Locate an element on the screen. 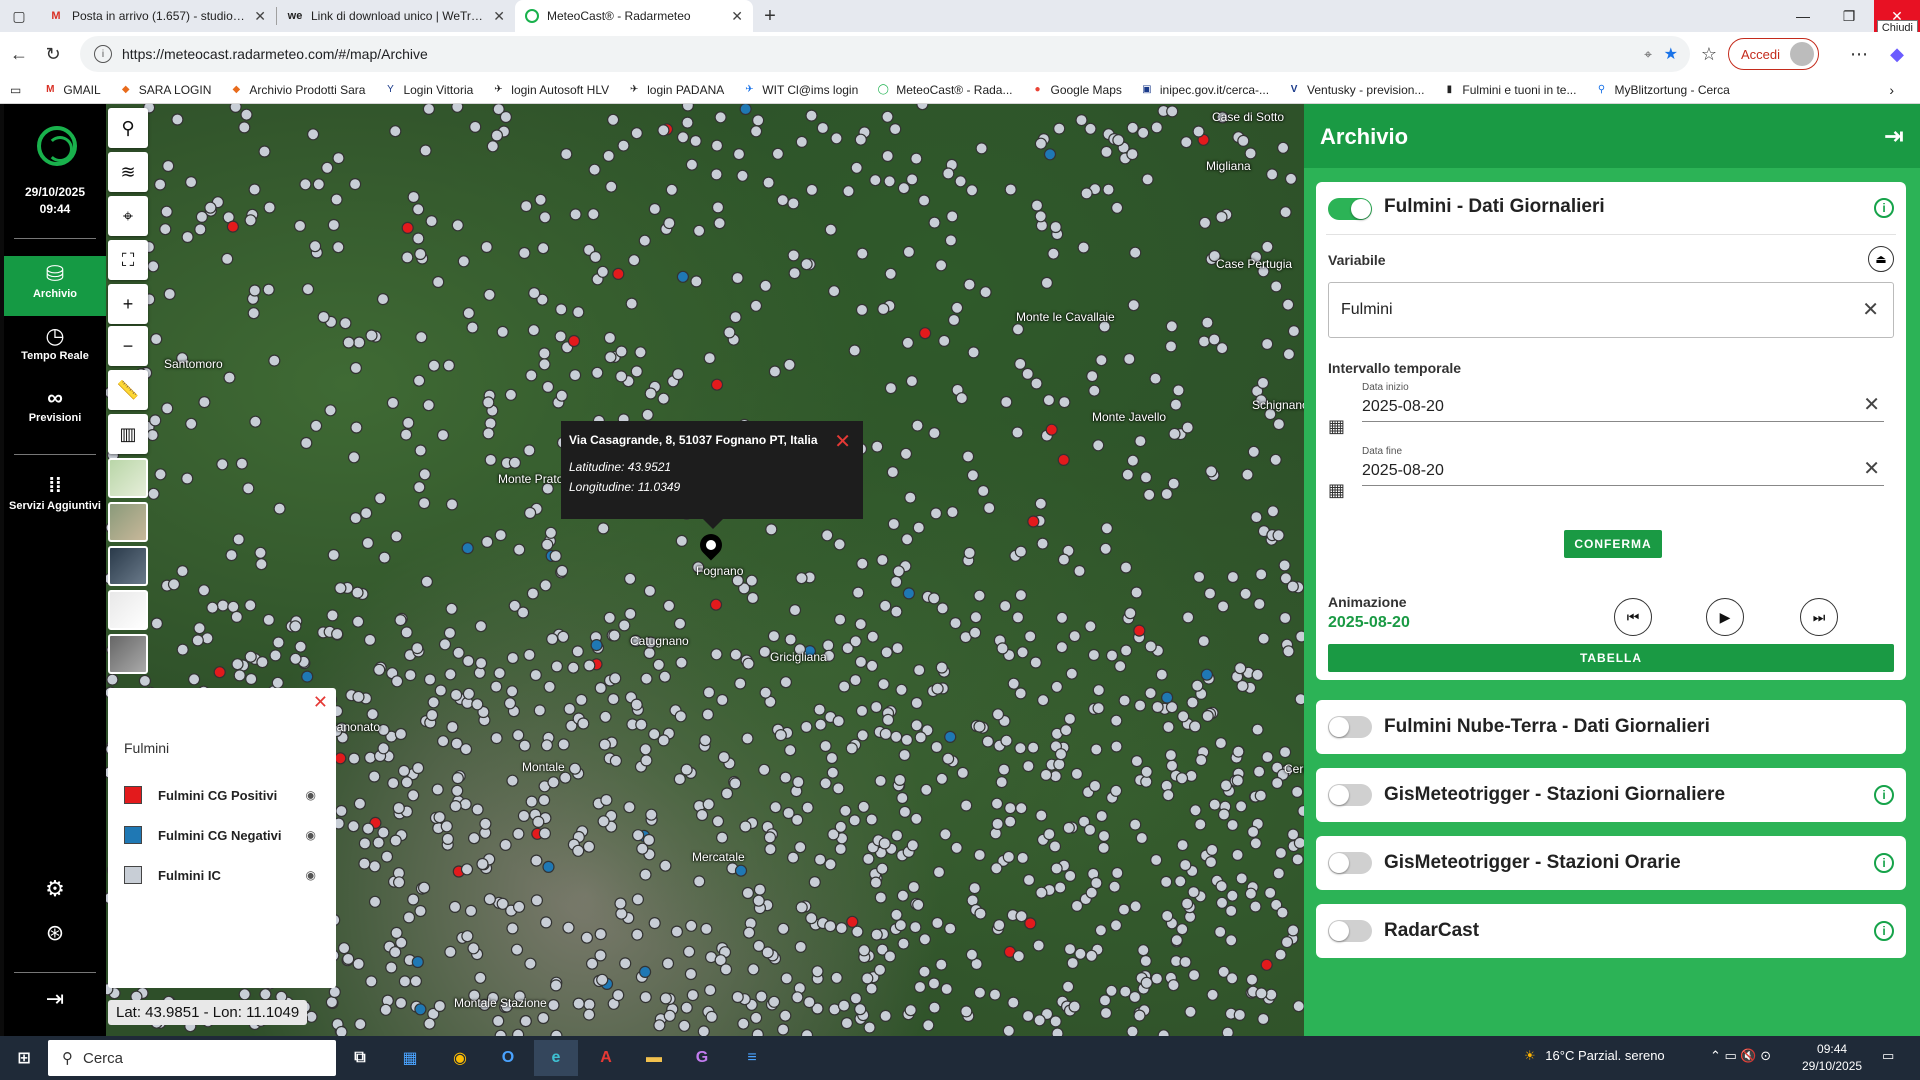 Image resolution: width=1920 pixels, height=1080 pixels. bookmark-item: ✈ login Autosoft HLV is located at coordinates (550, 90).